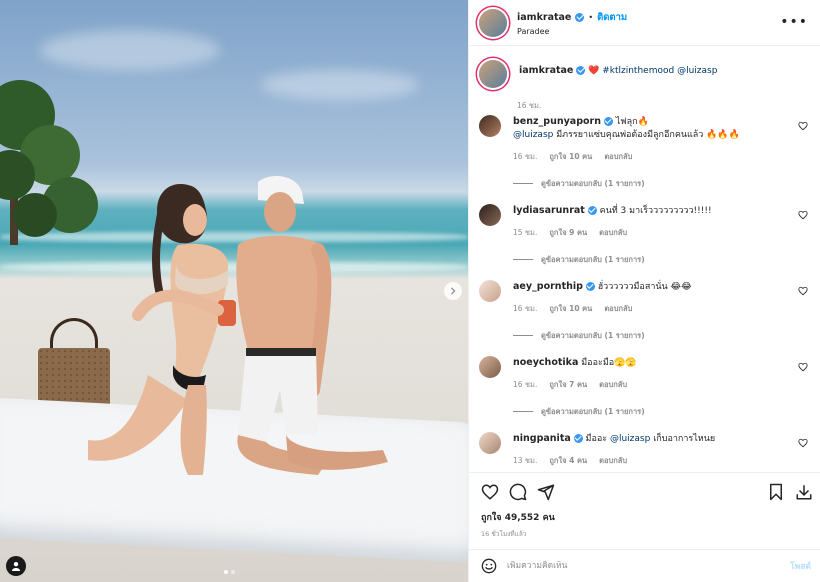  Describe the element at coordinates (572, 31) in the screenshot. I see `location-link: Paradee` at that location.